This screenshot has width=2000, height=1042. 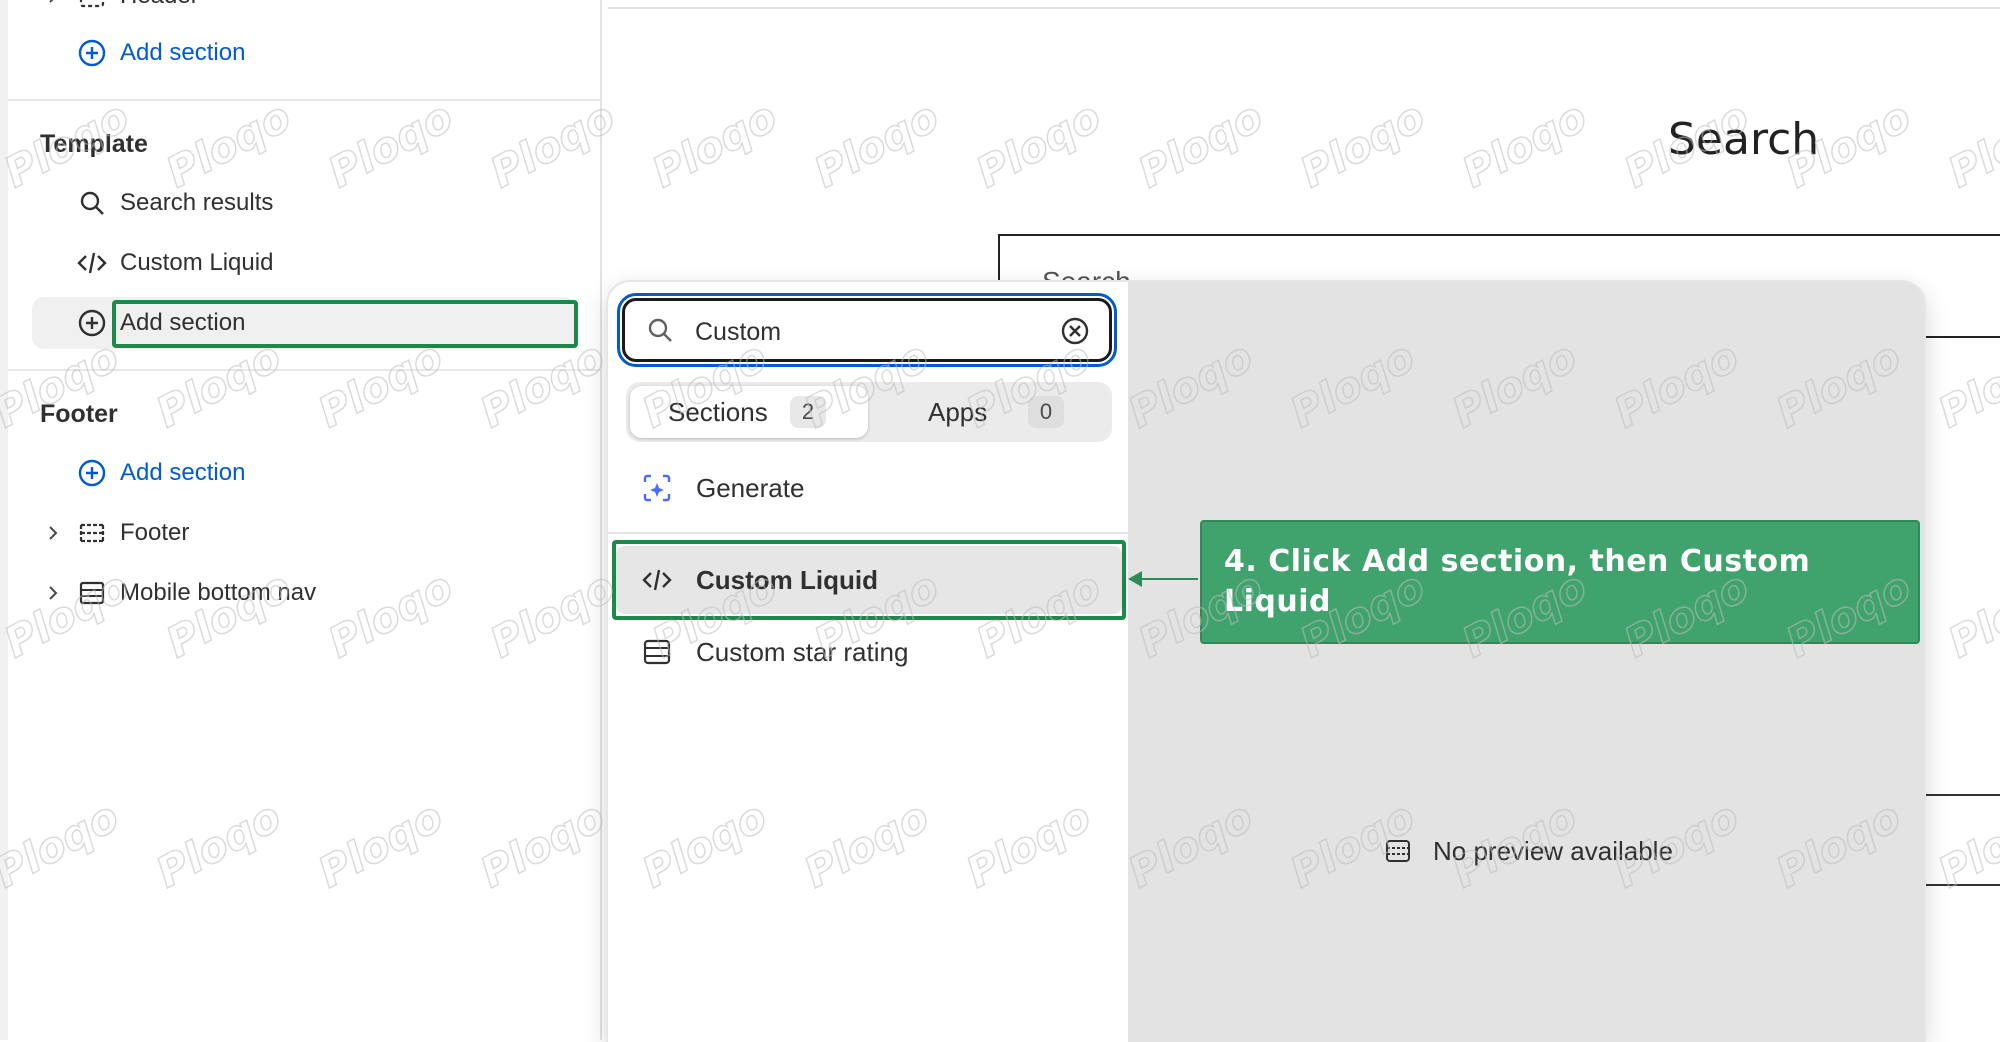 I want to click on sidebar-item-search-results: Search results, so click(x=304, y=203).